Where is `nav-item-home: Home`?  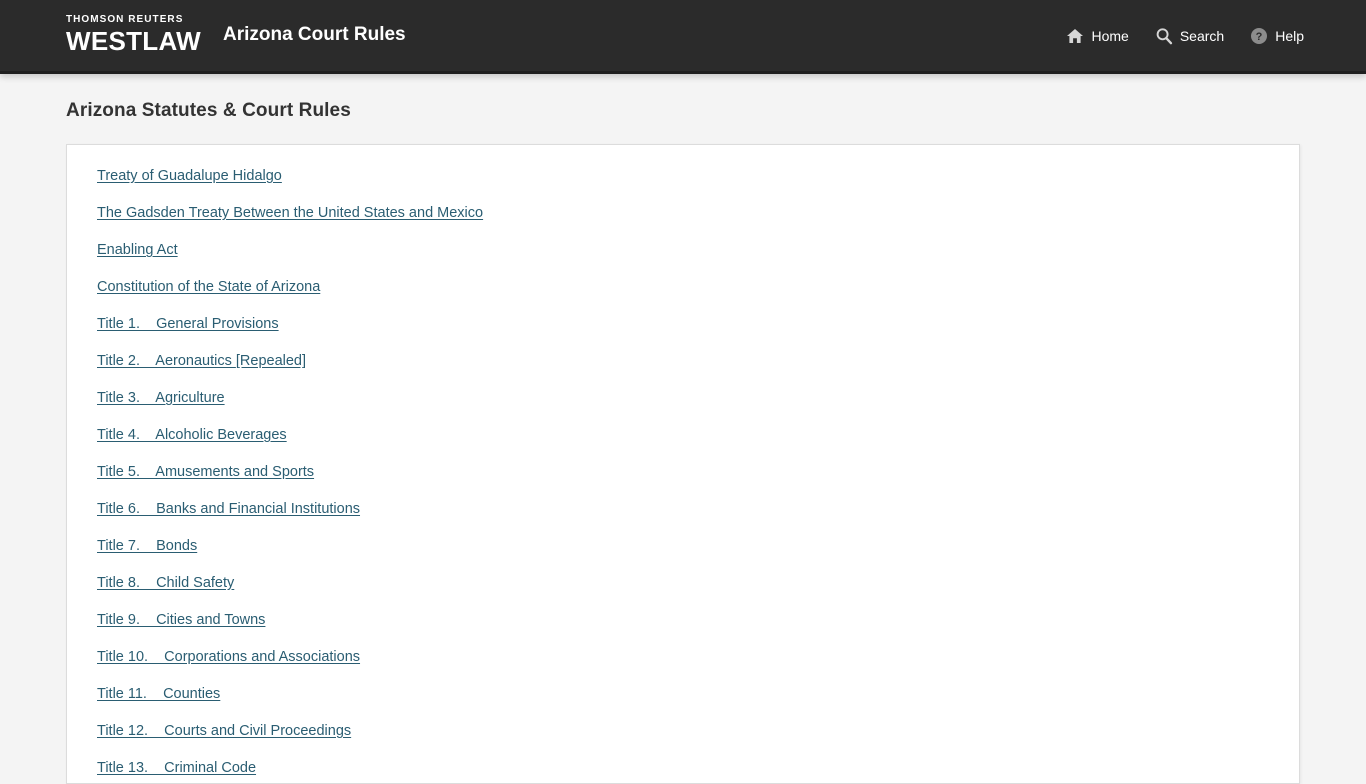
nav-item-home: Home is located at coordinates (1097, 36).